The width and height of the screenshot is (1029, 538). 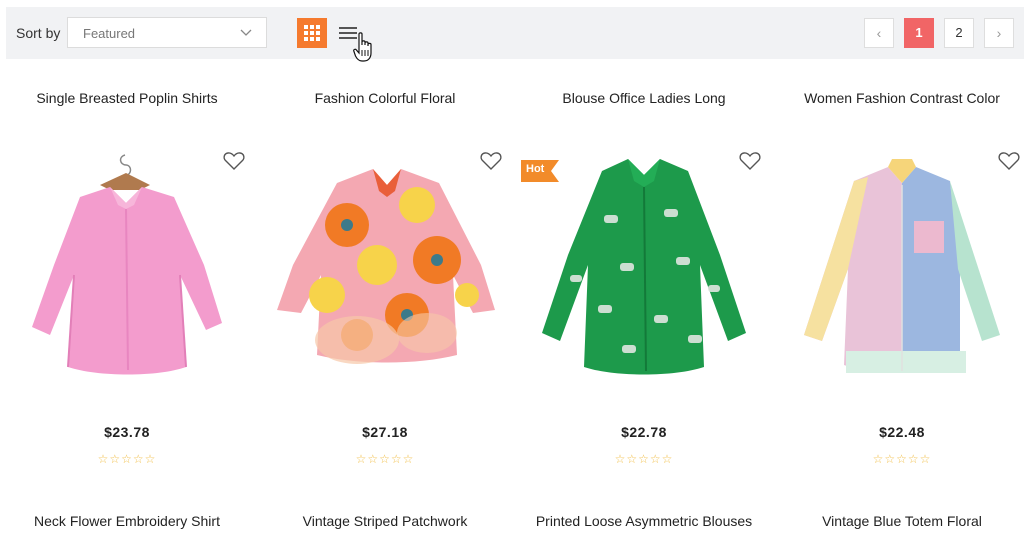 I want to click on prev-page-button: ‹, so click(x=879, y=33).